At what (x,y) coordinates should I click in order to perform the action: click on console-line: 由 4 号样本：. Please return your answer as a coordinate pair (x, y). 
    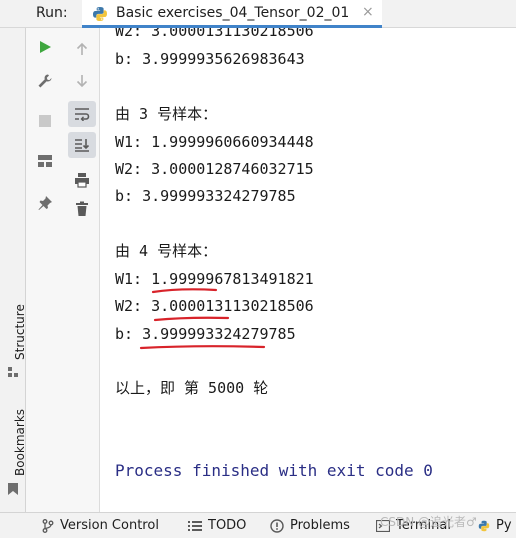
    Looking at the image, I should click on (166, 251).